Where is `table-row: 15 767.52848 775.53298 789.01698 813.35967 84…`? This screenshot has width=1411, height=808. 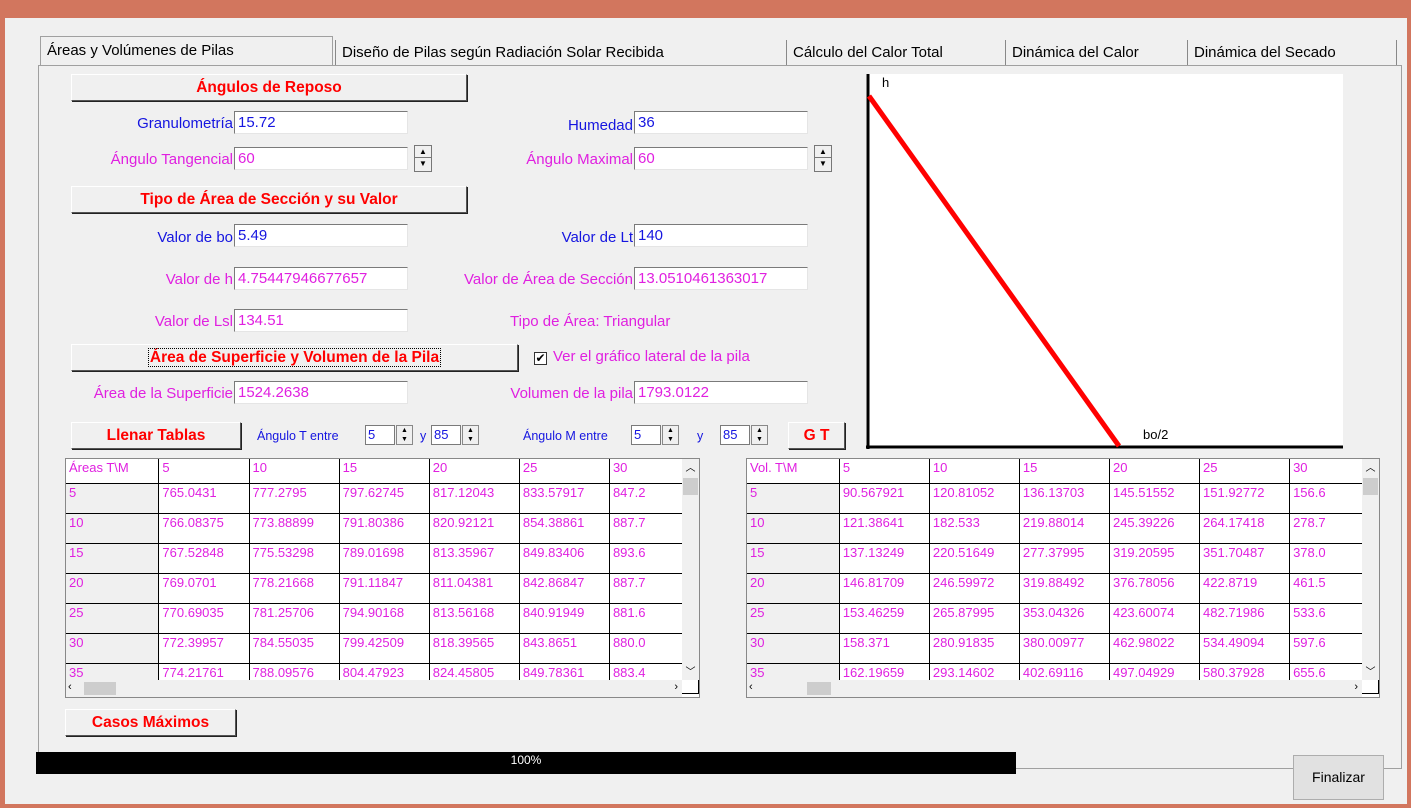
table-row: 15 767.52848 775.53298 789.01698 813.35967 84… is located at coordinates (382, 558).